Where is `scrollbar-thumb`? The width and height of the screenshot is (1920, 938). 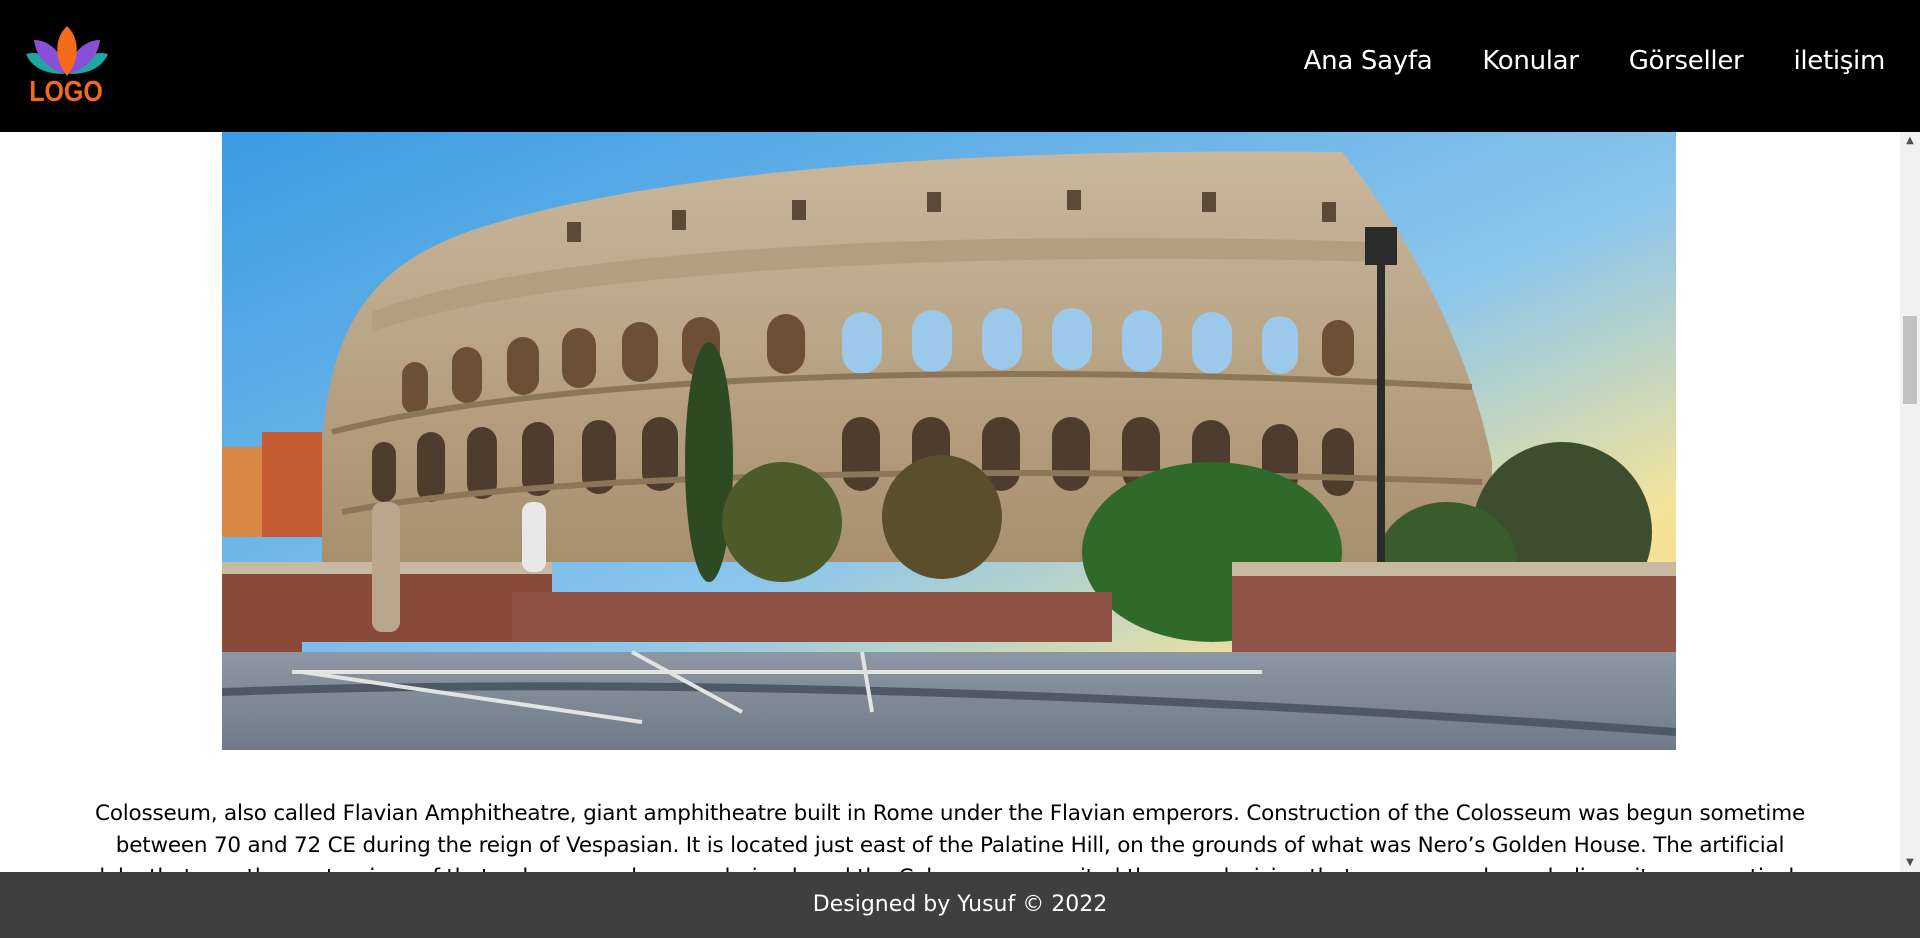 scrollbar-thumb is located at coordinates (1910, 360).